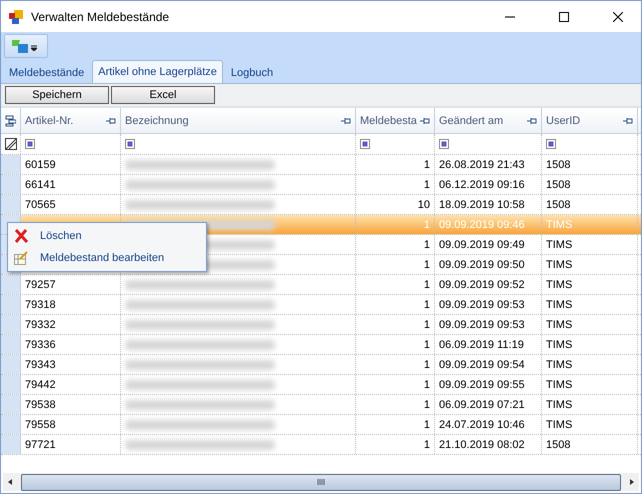 The height and width of the screenshot is (494, 642). Describe the element at coordinates (564, 17) in the screenshot. I see `maximize-icon` at that location.